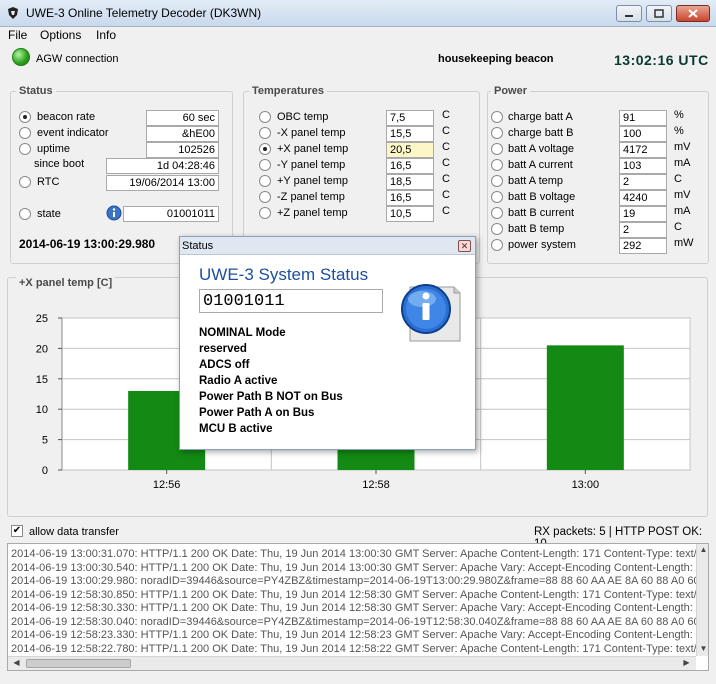  What do you see at coordinates (410, 134) in the screenshot?
I see `temp-value-field: 15,5` at bounding box center [410, 134].